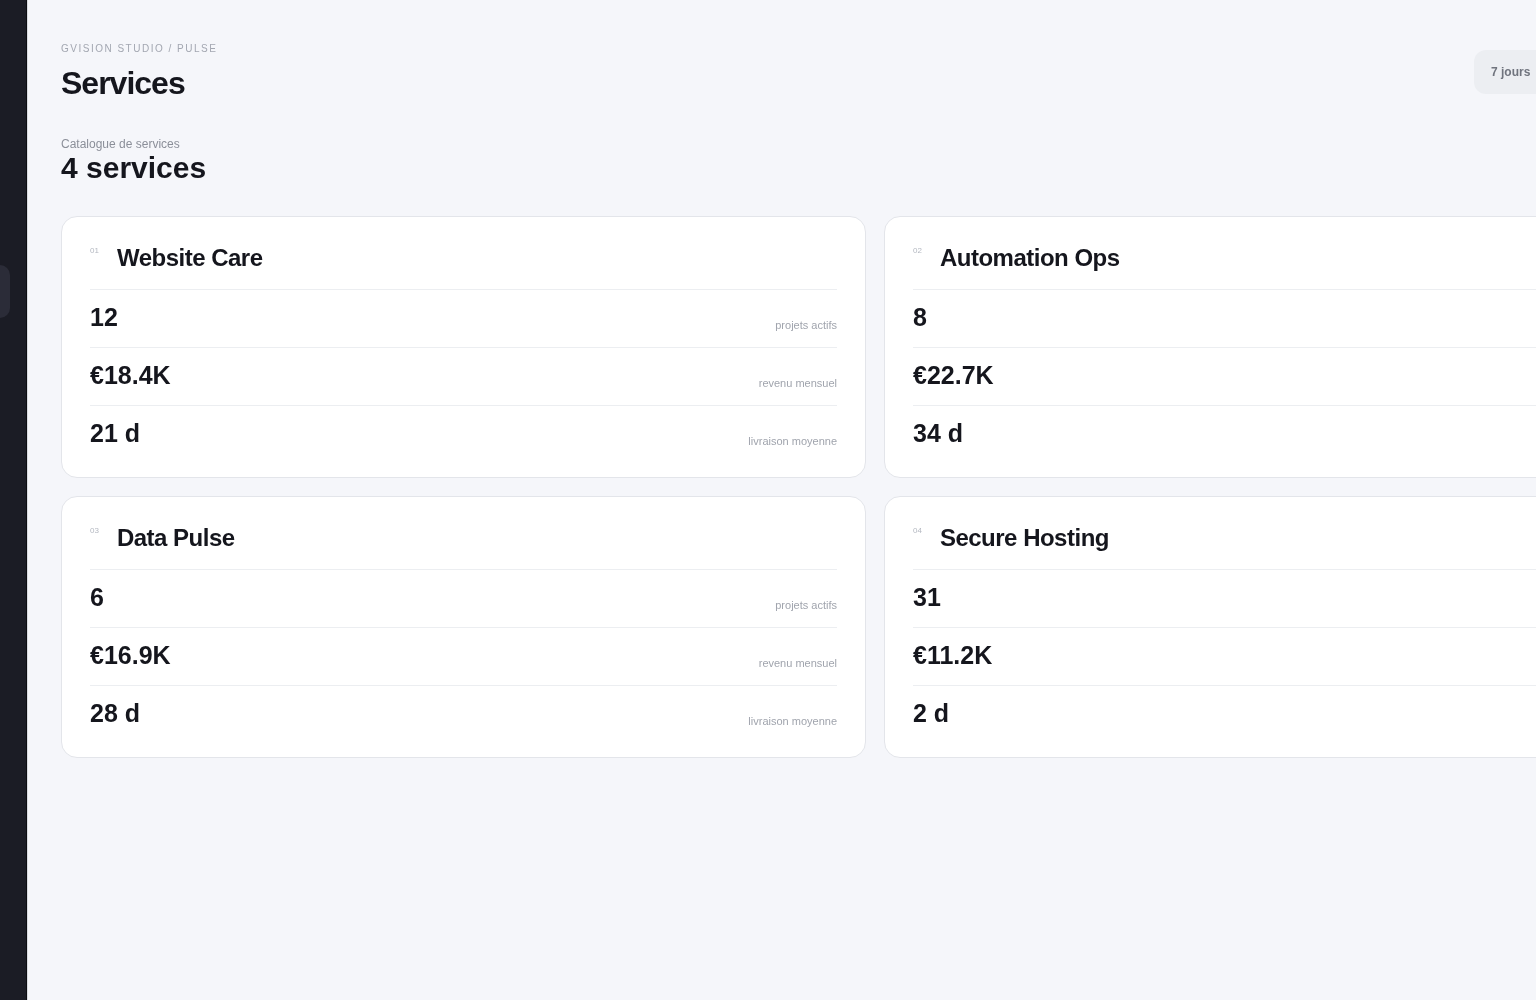  What do you see at coordinates (120, 144) in the screenshot?
I see `section-caption: Catalogue de services` at bounding box center [120, 144].